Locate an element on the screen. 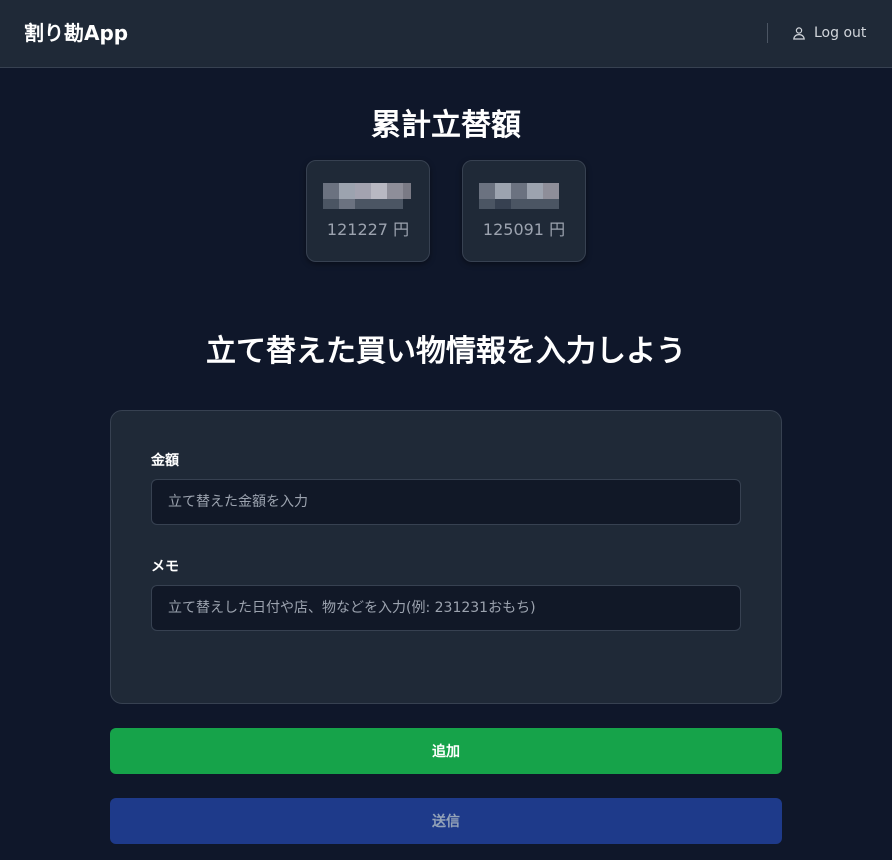 The width and height of the screenshot is (892, 860). logout-label: Log out is located at coordinates (840, 33).